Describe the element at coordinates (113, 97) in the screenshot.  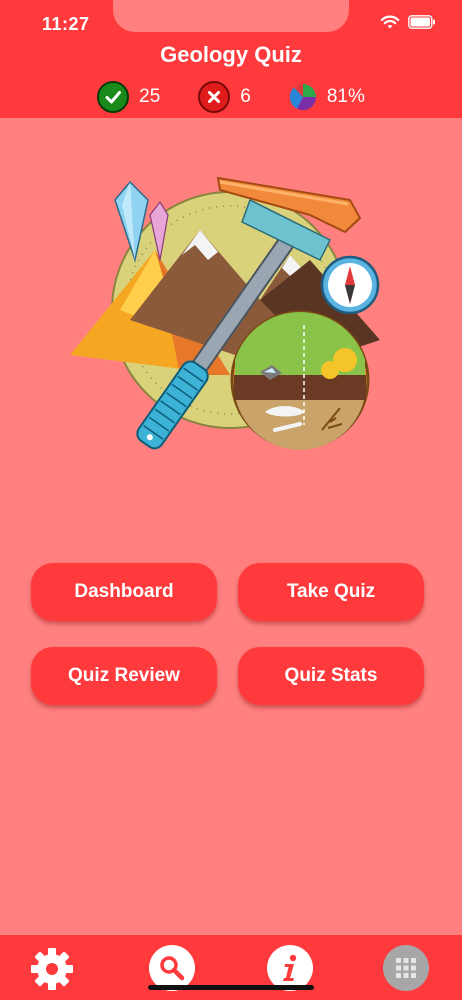
I see `checkmark-icon` at that location.